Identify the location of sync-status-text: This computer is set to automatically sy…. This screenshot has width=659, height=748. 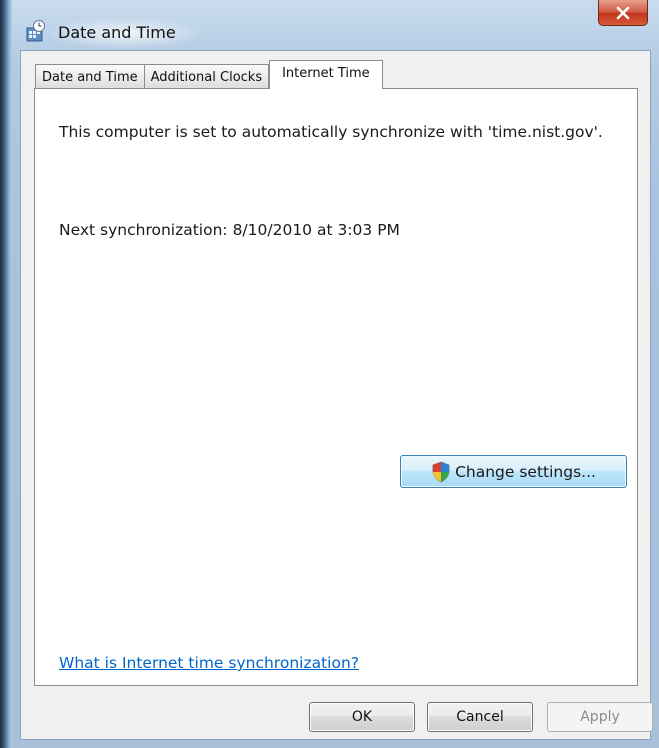
(331, 132).